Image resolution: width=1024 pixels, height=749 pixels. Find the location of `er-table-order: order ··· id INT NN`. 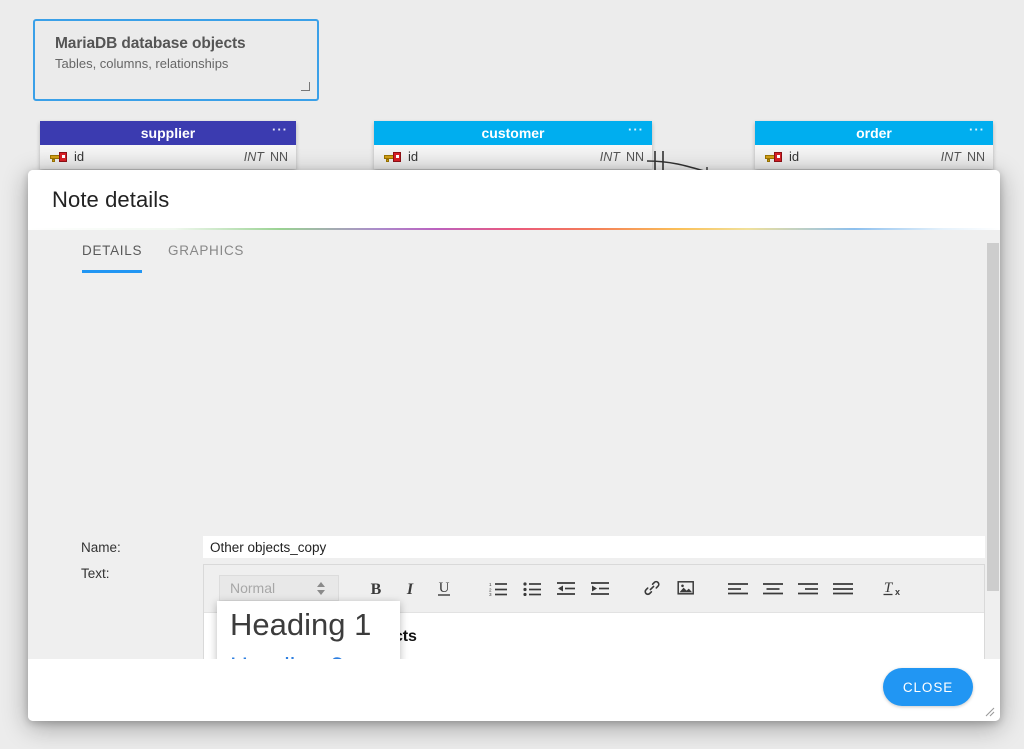

er-table-order: order ··· id INT NN is located at coordinates (874, 145).